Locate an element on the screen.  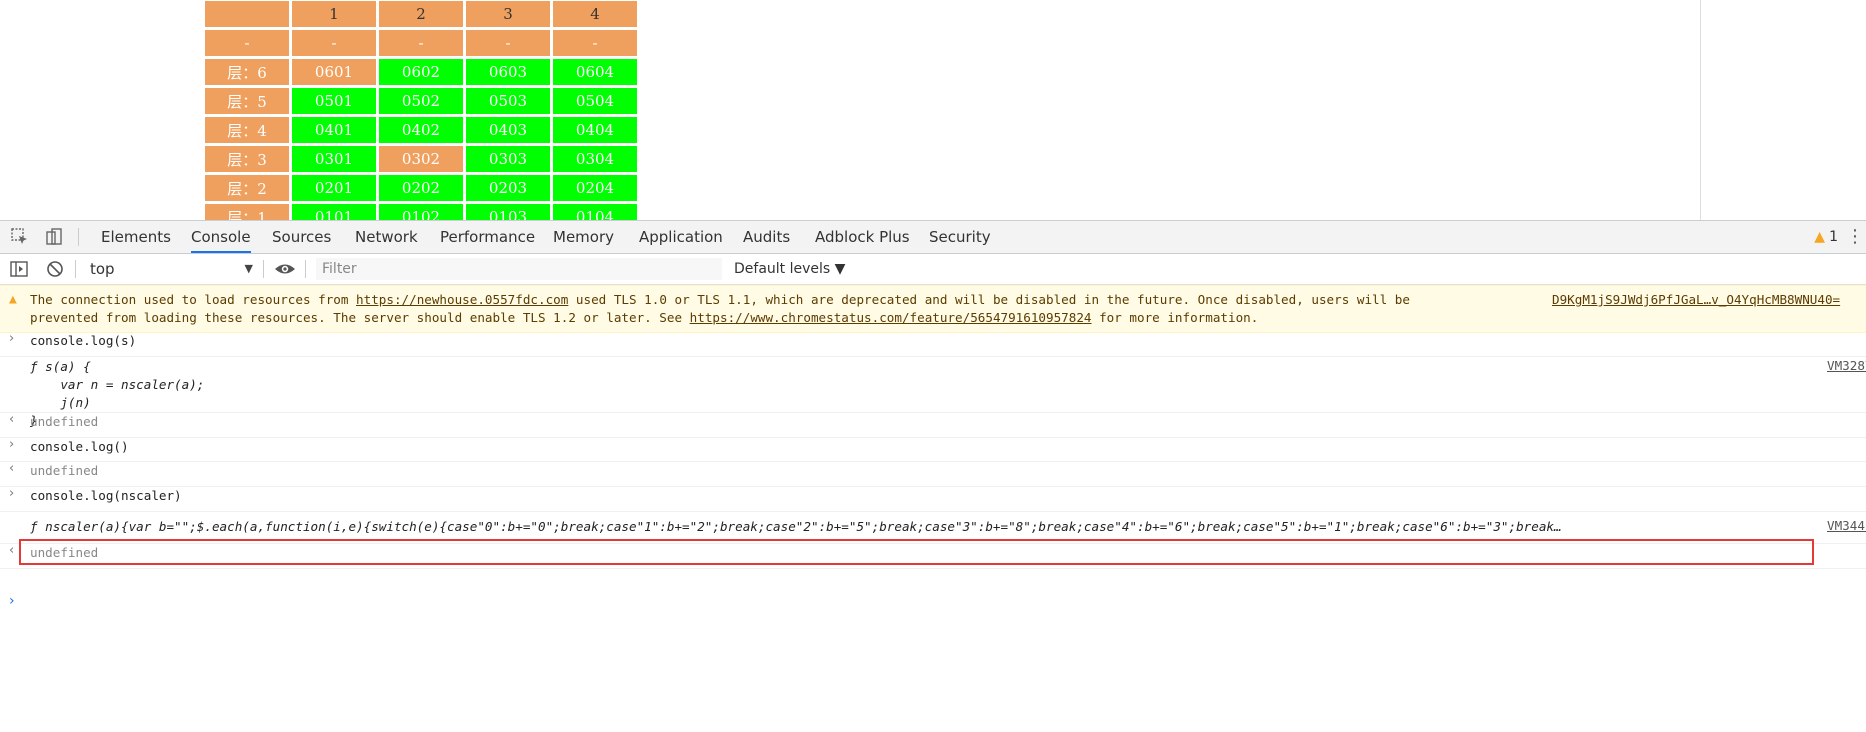
tab-memory: Memory is located at coordinates (583, 237).